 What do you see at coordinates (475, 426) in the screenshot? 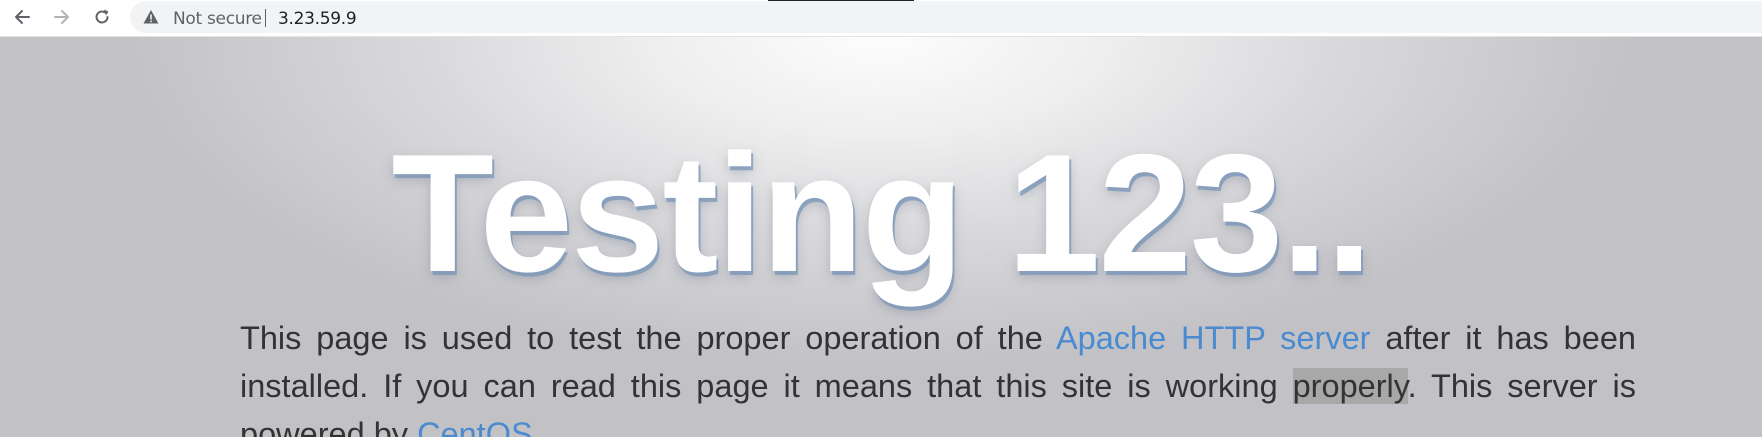
I see `centos-link: CentOS` at bounding box center [475, 426].